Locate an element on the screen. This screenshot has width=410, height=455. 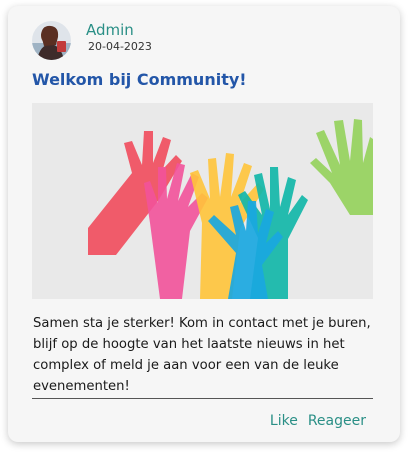
post-actions: Like Reageer is located at coordinates (318, 421).